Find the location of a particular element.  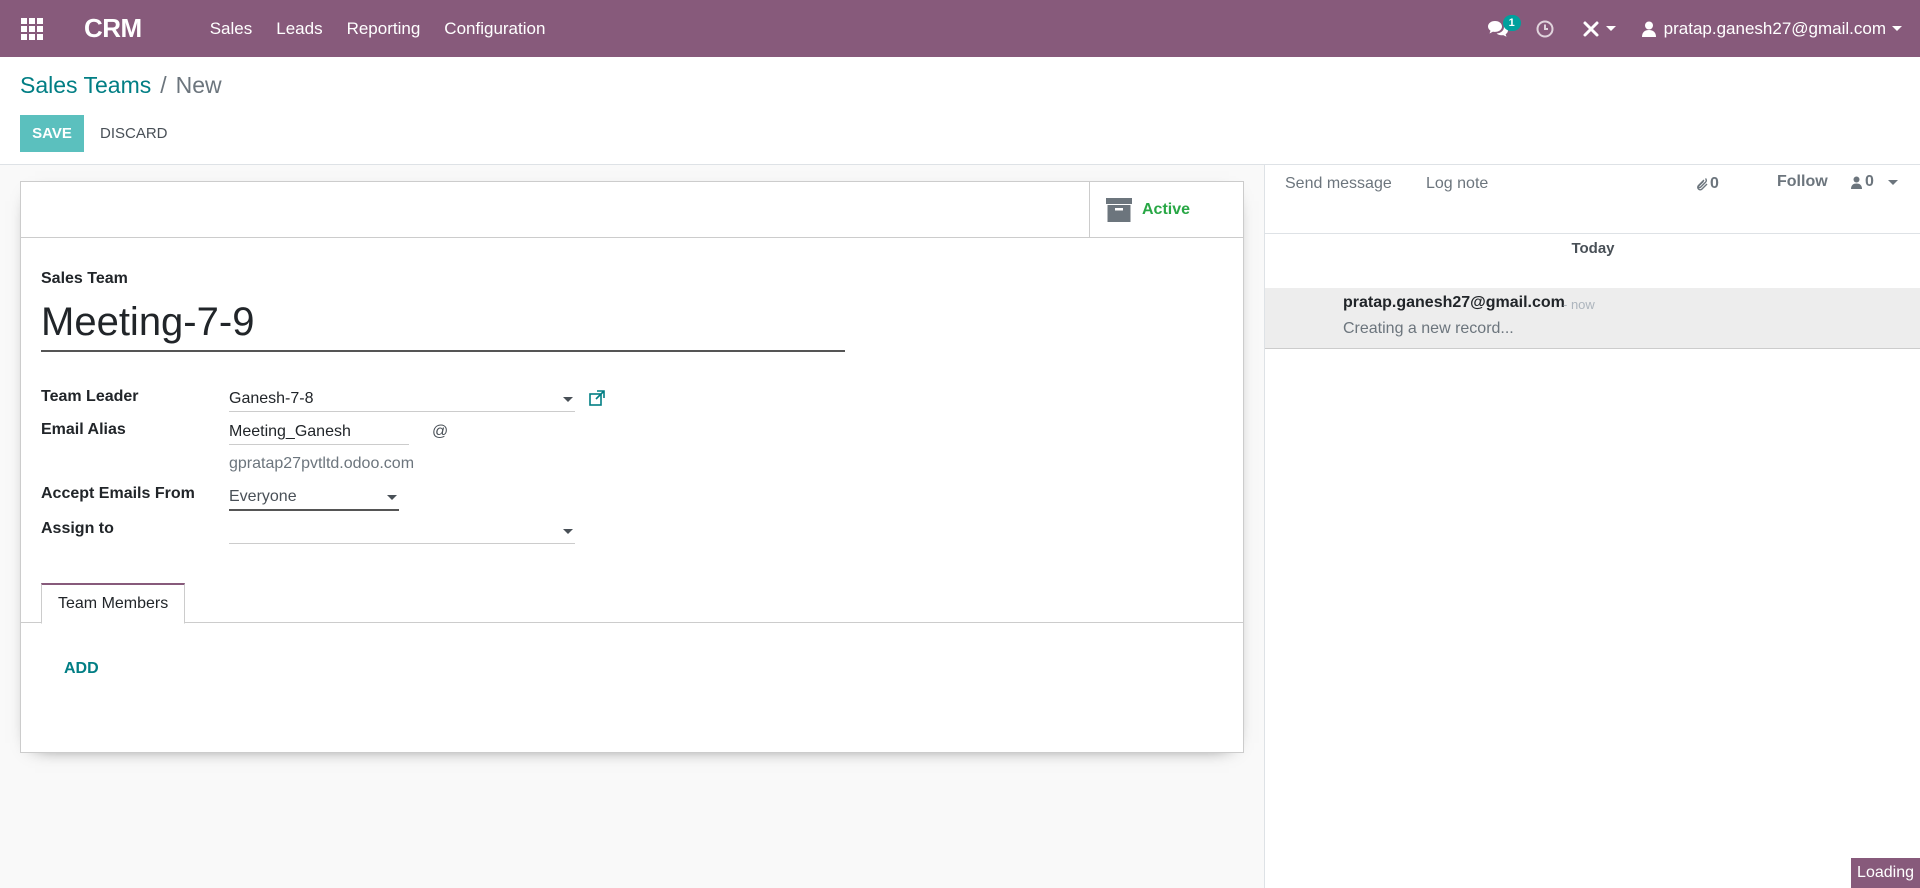

tab-team-members: Team Members is located at coordinates (113, 603).